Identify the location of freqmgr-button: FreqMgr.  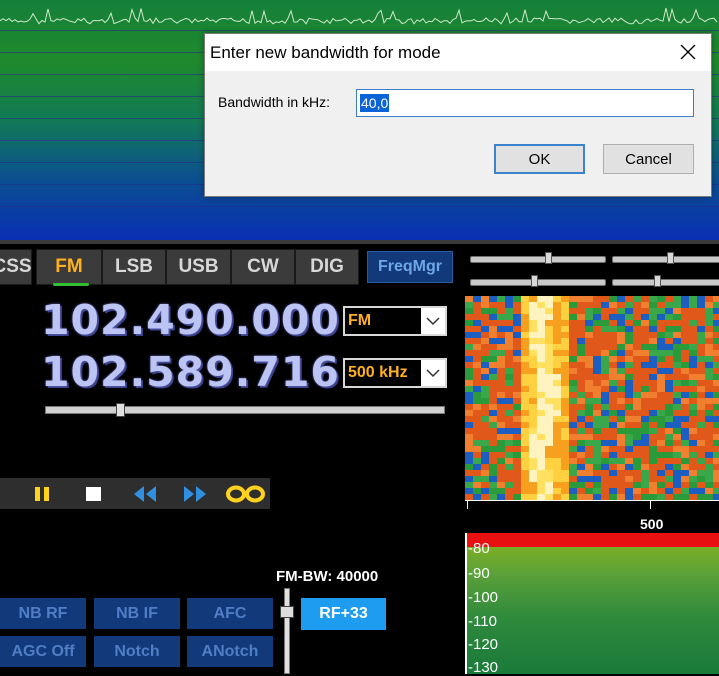
(410, 267).